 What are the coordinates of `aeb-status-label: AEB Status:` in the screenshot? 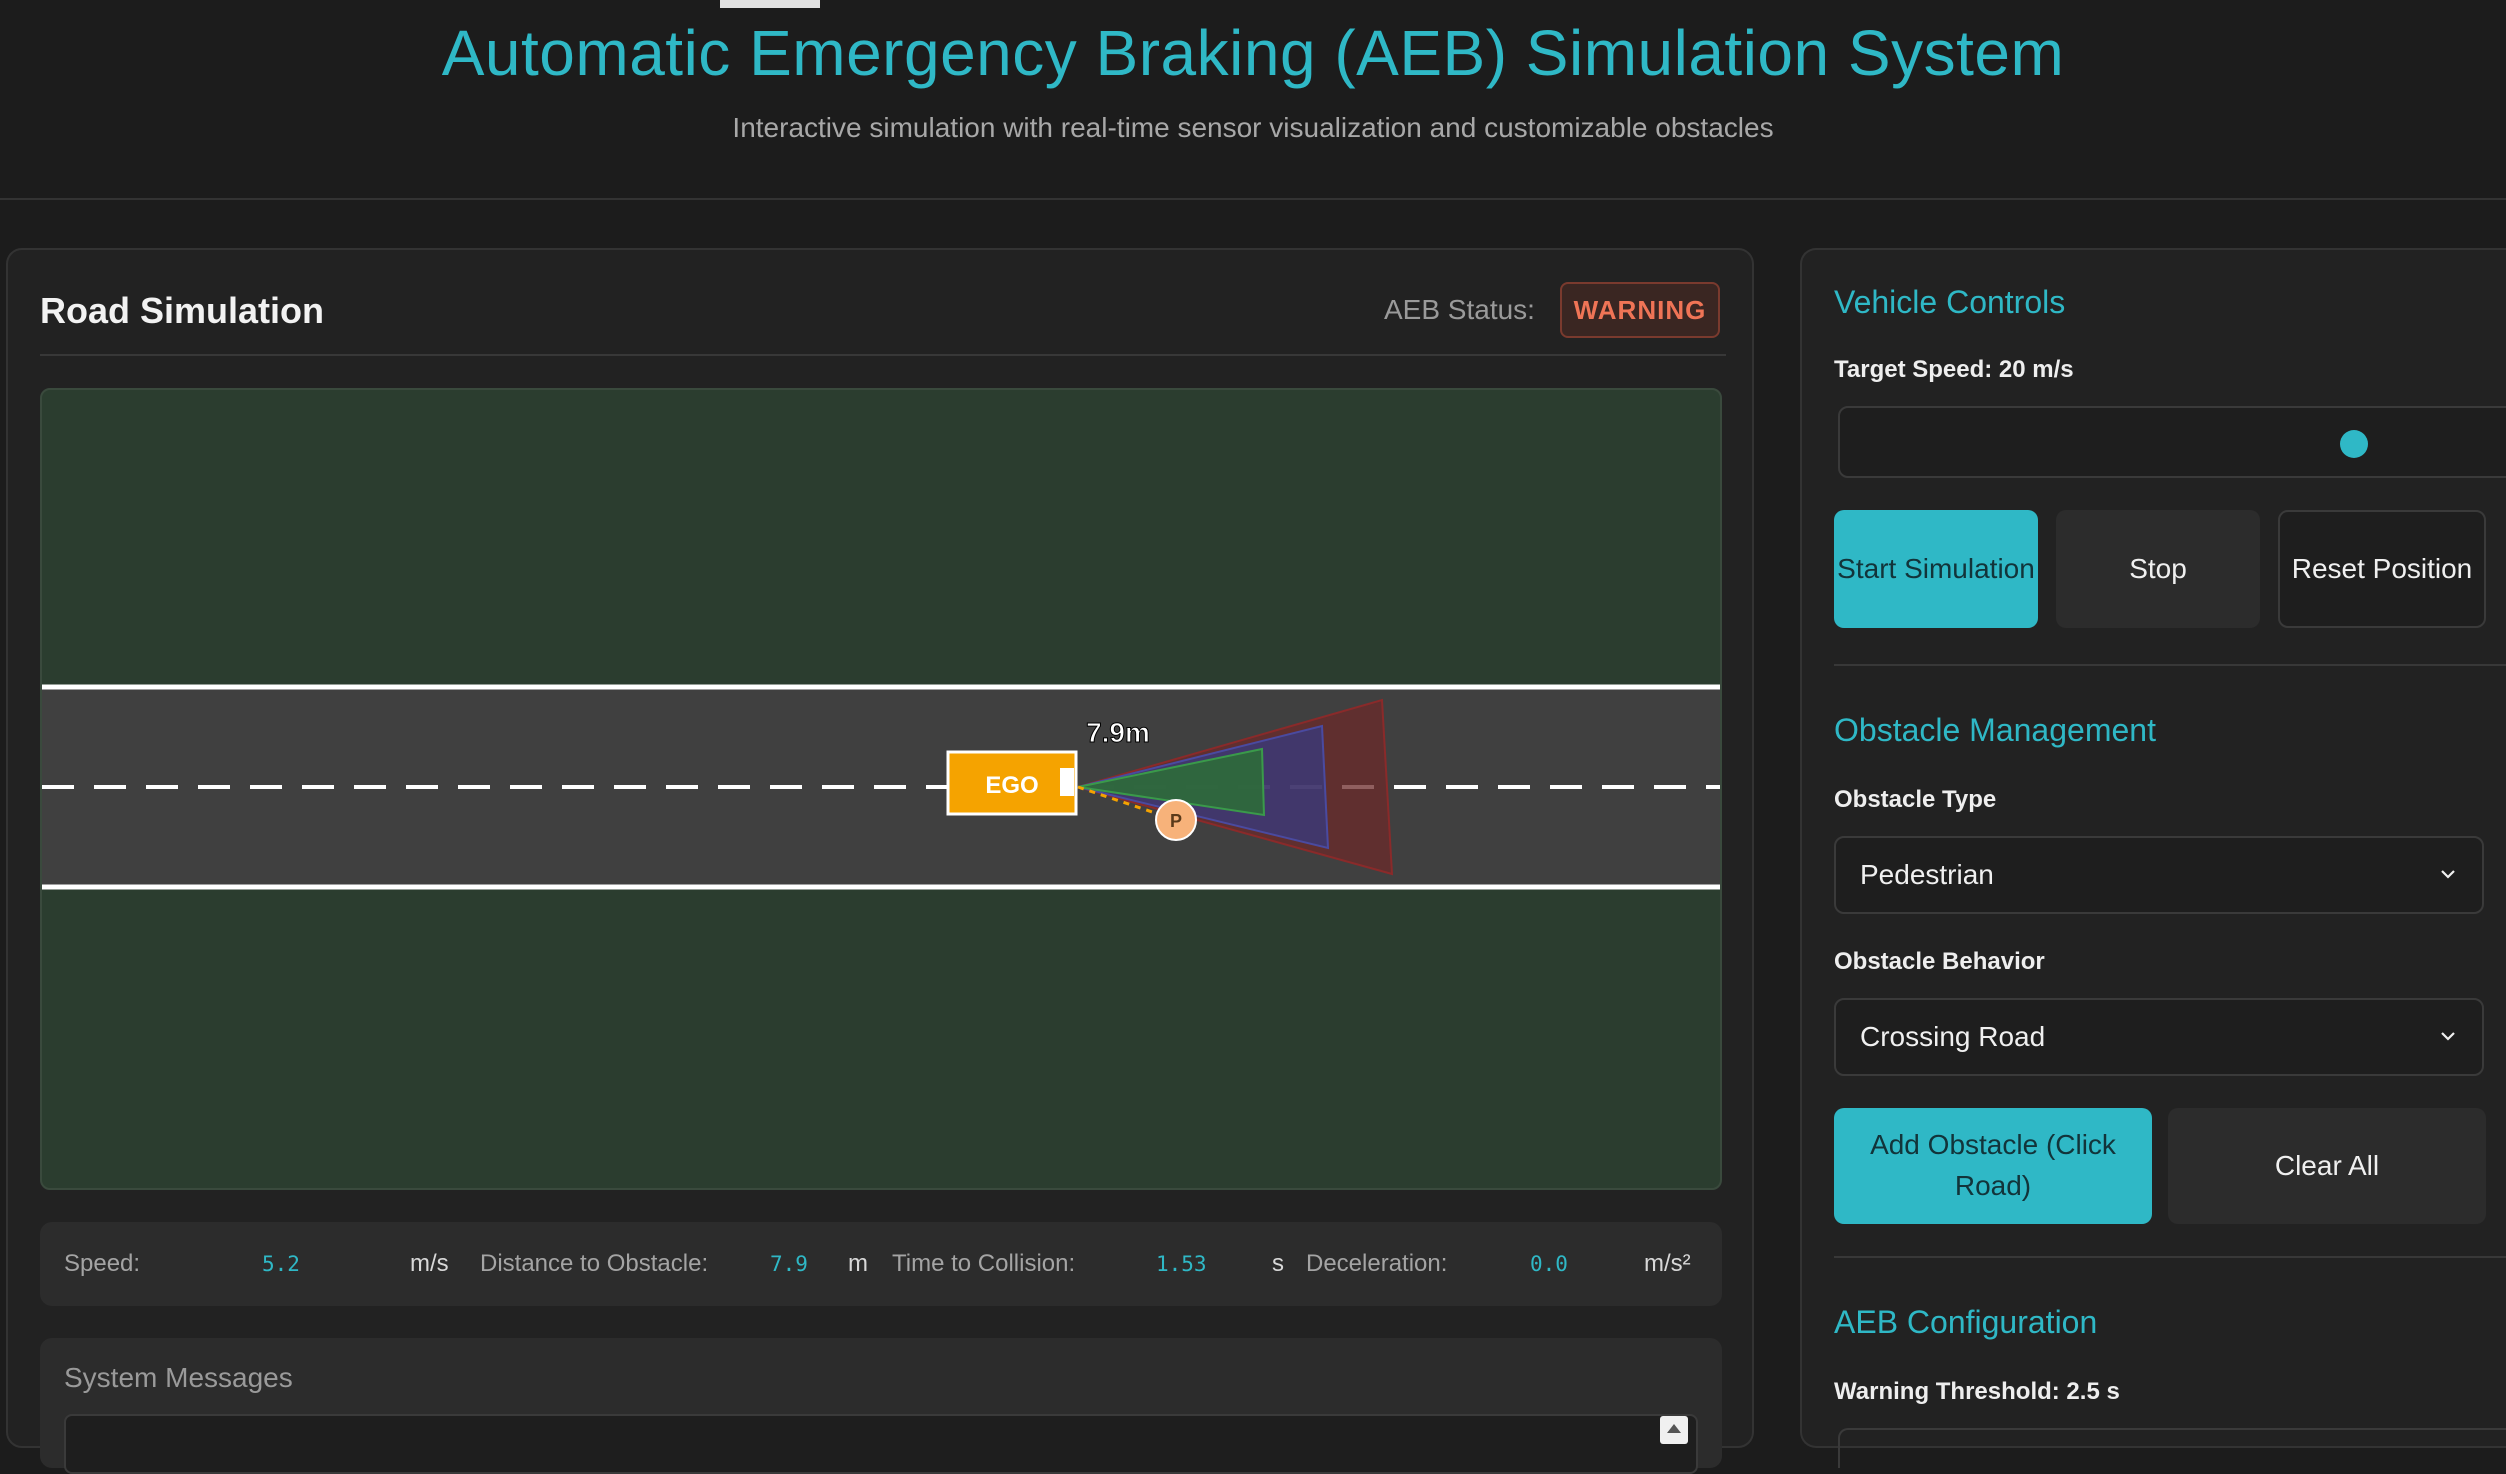 It's located at (1459, 309).